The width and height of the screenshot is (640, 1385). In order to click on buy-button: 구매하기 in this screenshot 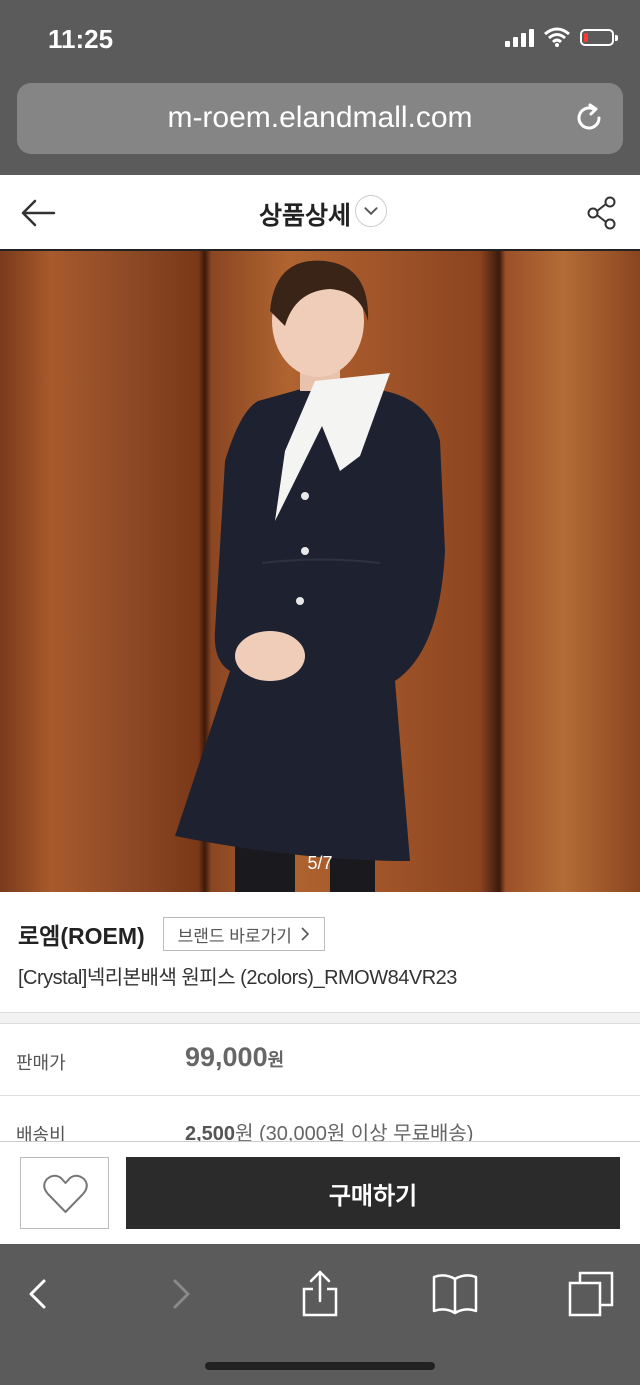, I will do `click(373, 1193)`.